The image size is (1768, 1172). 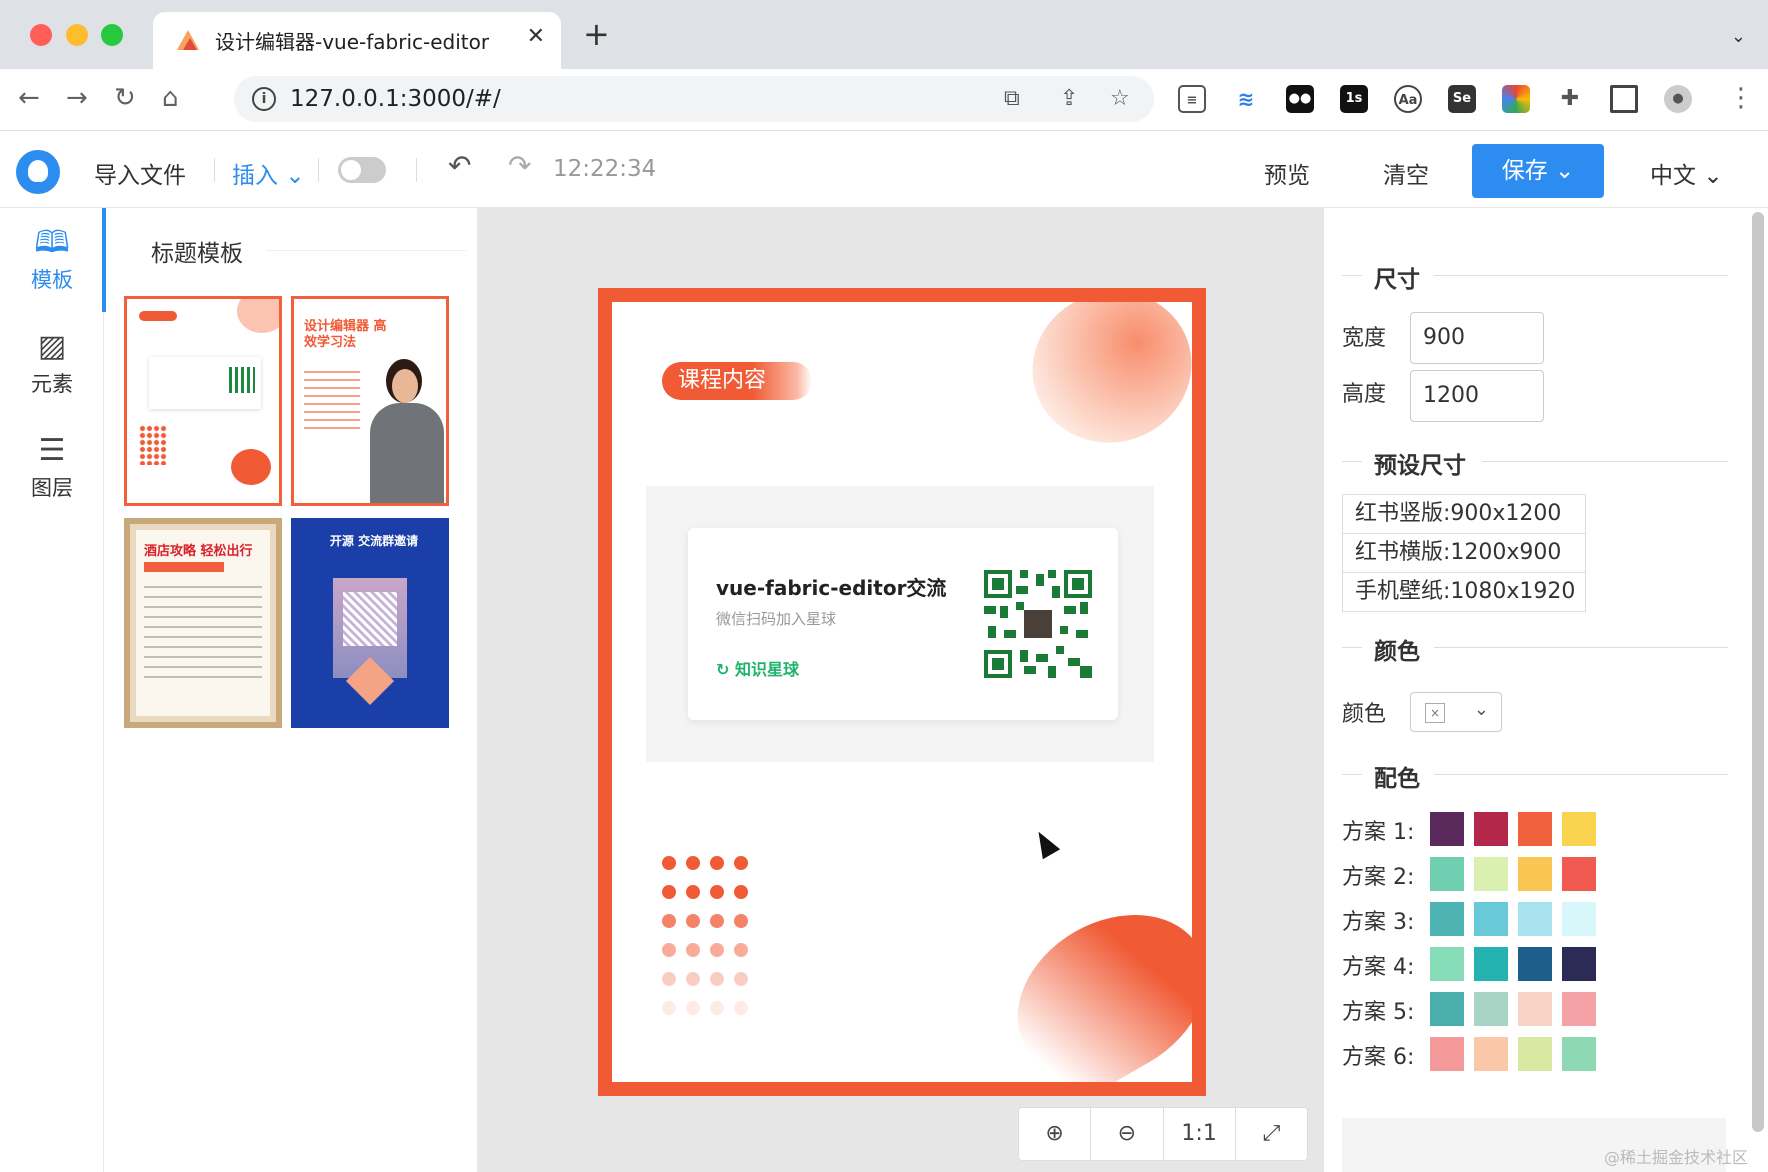 I want to click on import-file-button: 导入文件, so click(x=140, y=173).